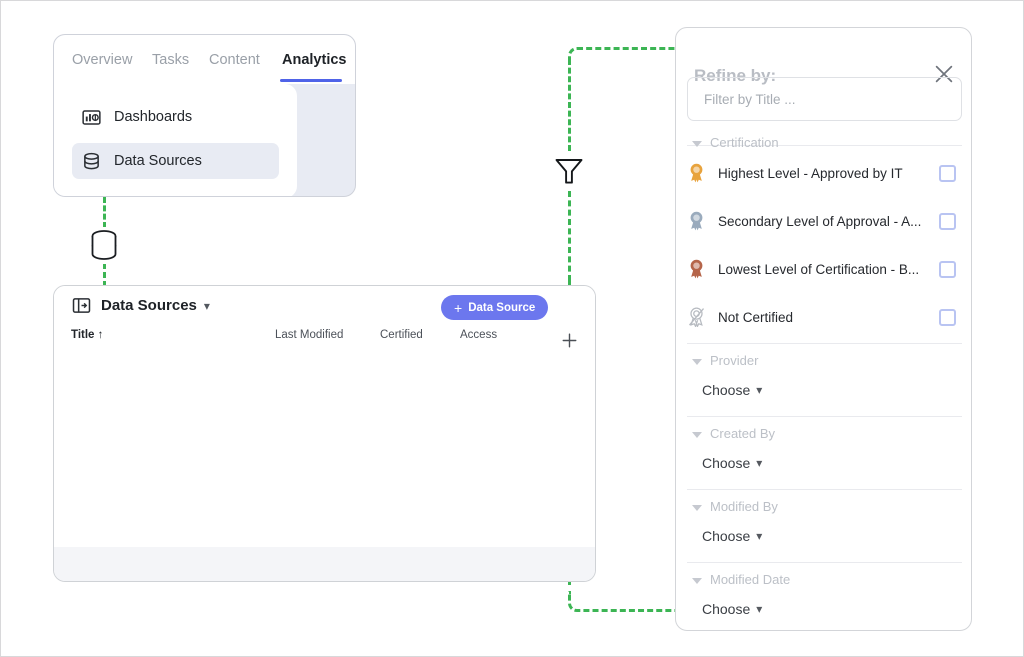 Image resolution: width=1024 pixels, height=657 pixels. Describe the element at coordinates (149, 305) in the screenshot. I see `card-title: Data Sources` at that location.